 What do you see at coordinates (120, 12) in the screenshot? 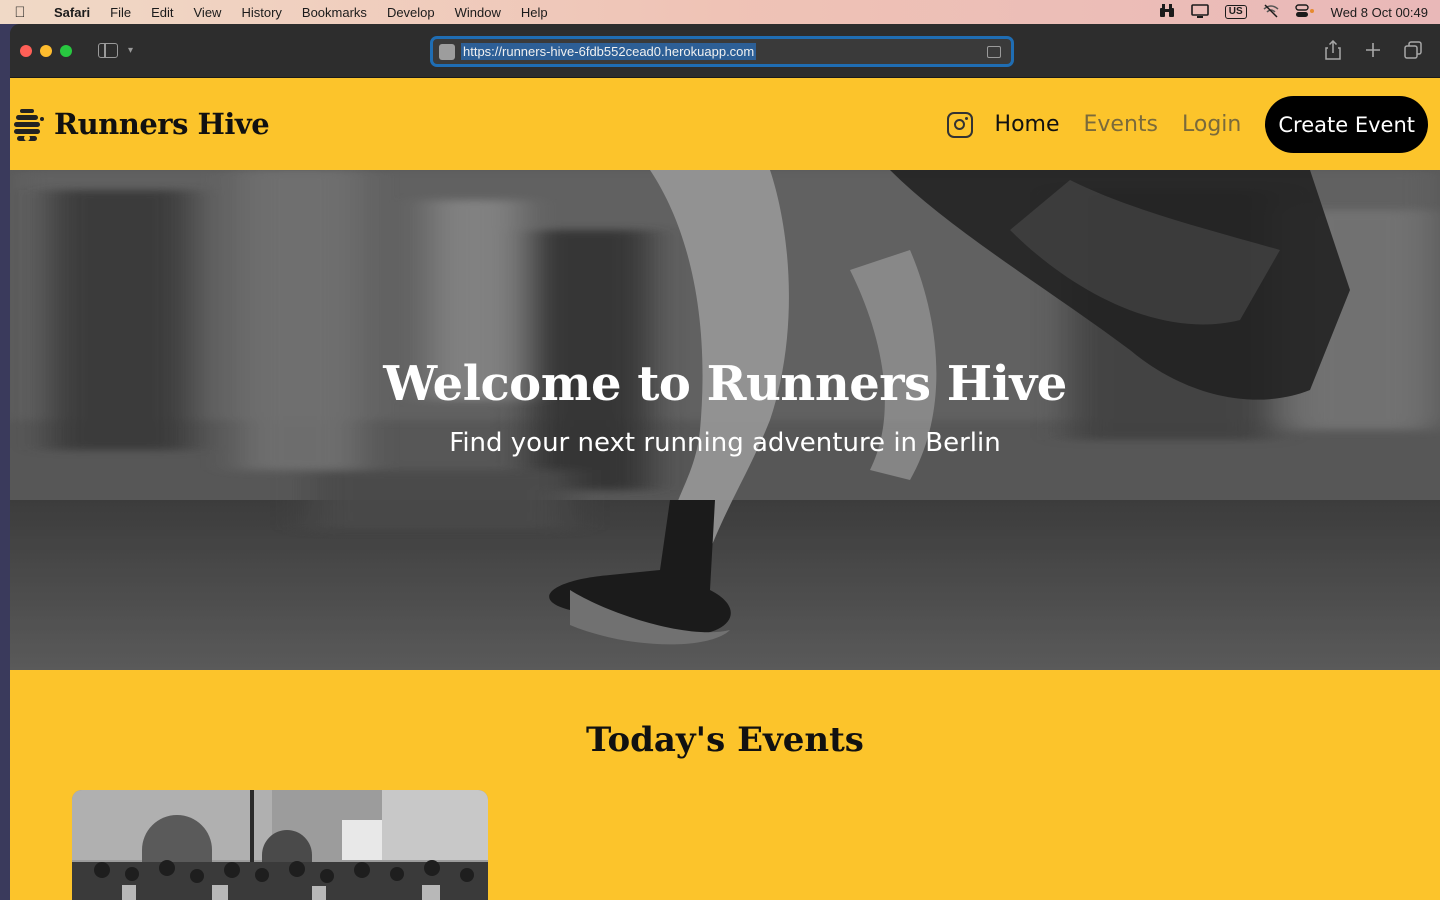
I see `menu-file: File` at bounding box center [120, 12].